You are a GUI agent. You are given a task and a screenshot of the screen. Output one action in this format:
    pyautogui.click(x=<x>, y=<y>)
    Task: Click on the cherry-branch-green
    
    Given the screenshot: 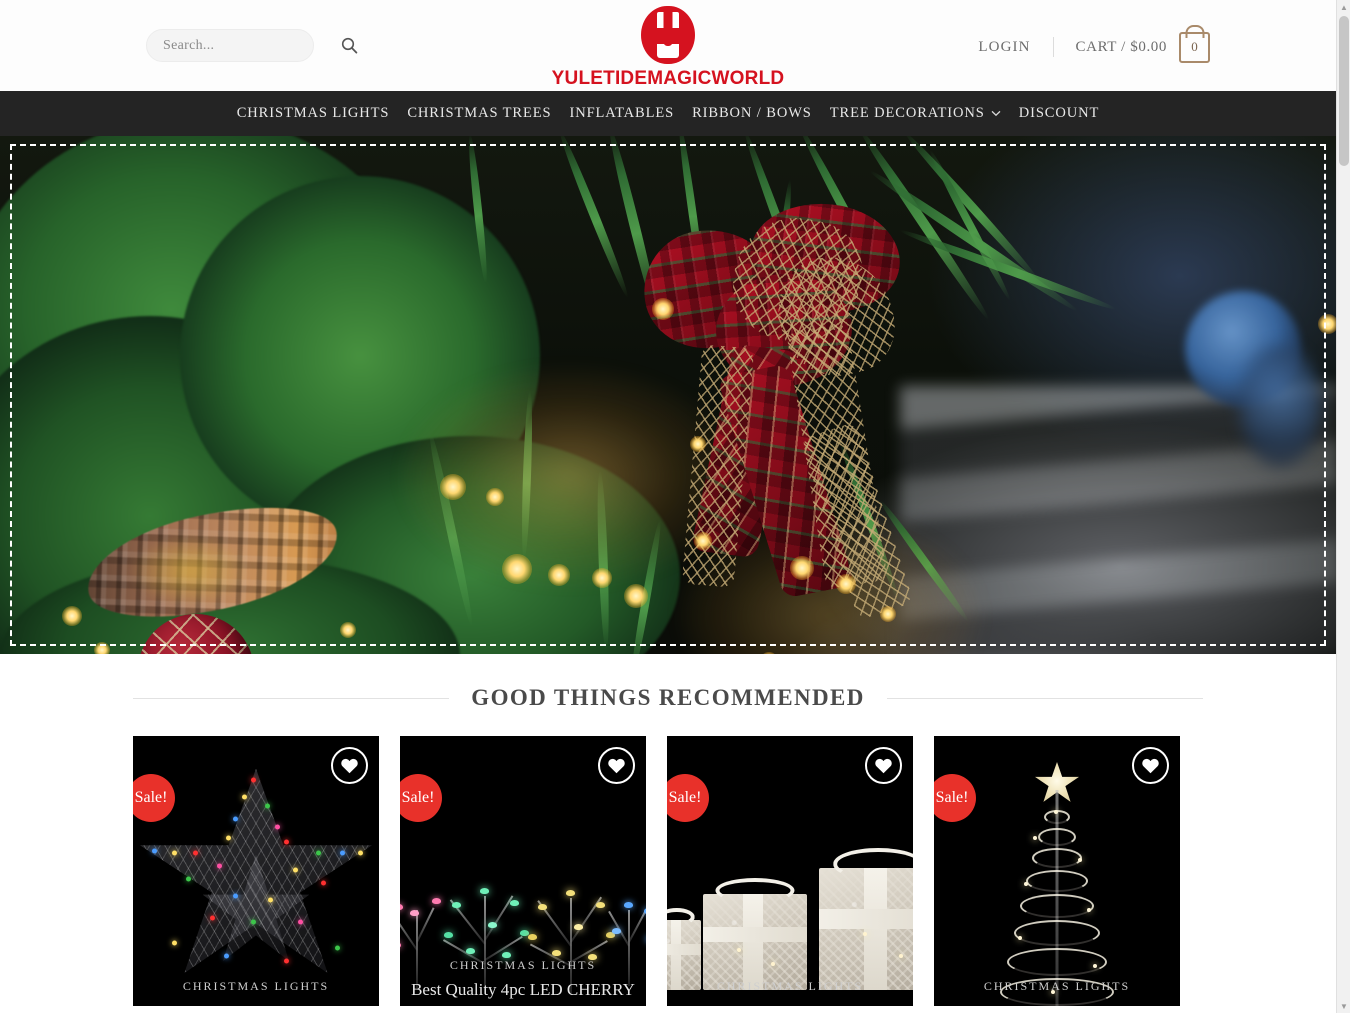 What is the action you would take?
    pyautogui.click(x=486, y=928)
    